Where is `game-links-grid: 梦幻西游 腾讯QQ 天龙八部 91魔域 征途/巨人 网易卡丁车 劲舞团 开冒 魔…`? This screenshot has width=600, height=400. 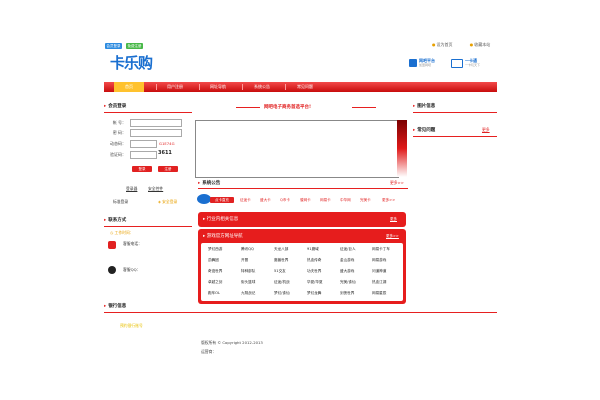 game-links-grid: 梦幻西游 腾讯QQ 天龙八部 91魔域 征途/巨人 网易卡丁车 劲舞团 开冒 魔… is located at coordinates (302, 272).